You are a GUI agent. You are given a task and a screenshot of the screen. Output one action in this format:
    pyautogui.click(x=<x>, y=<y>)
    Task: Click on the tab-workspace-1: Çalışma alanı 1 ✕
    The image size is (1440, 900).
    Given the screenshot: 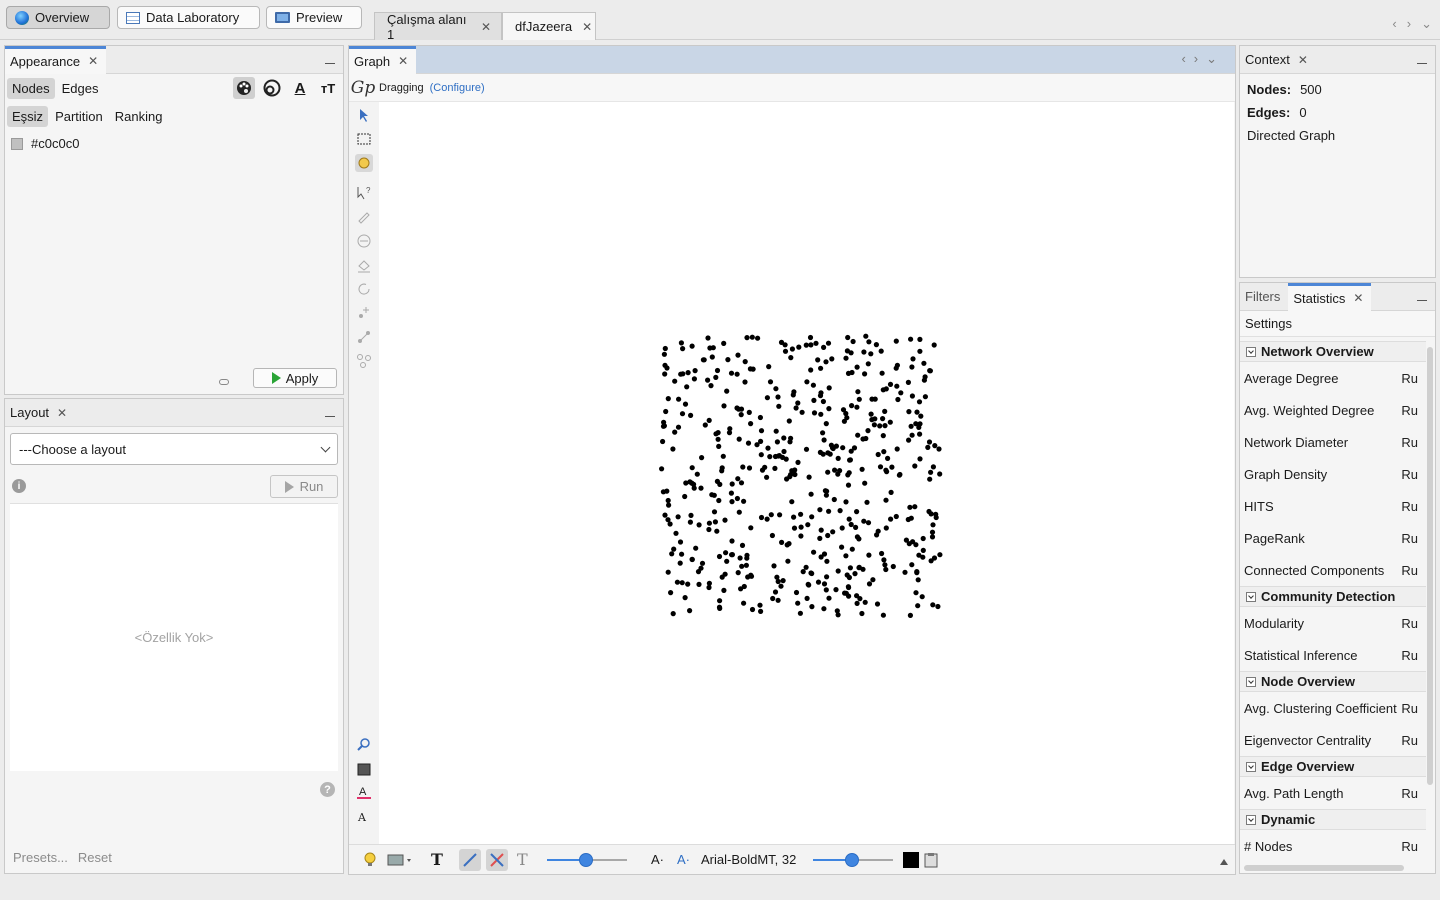 What is the action you would take?
    pyautogui.click(x=438, y=27)
    